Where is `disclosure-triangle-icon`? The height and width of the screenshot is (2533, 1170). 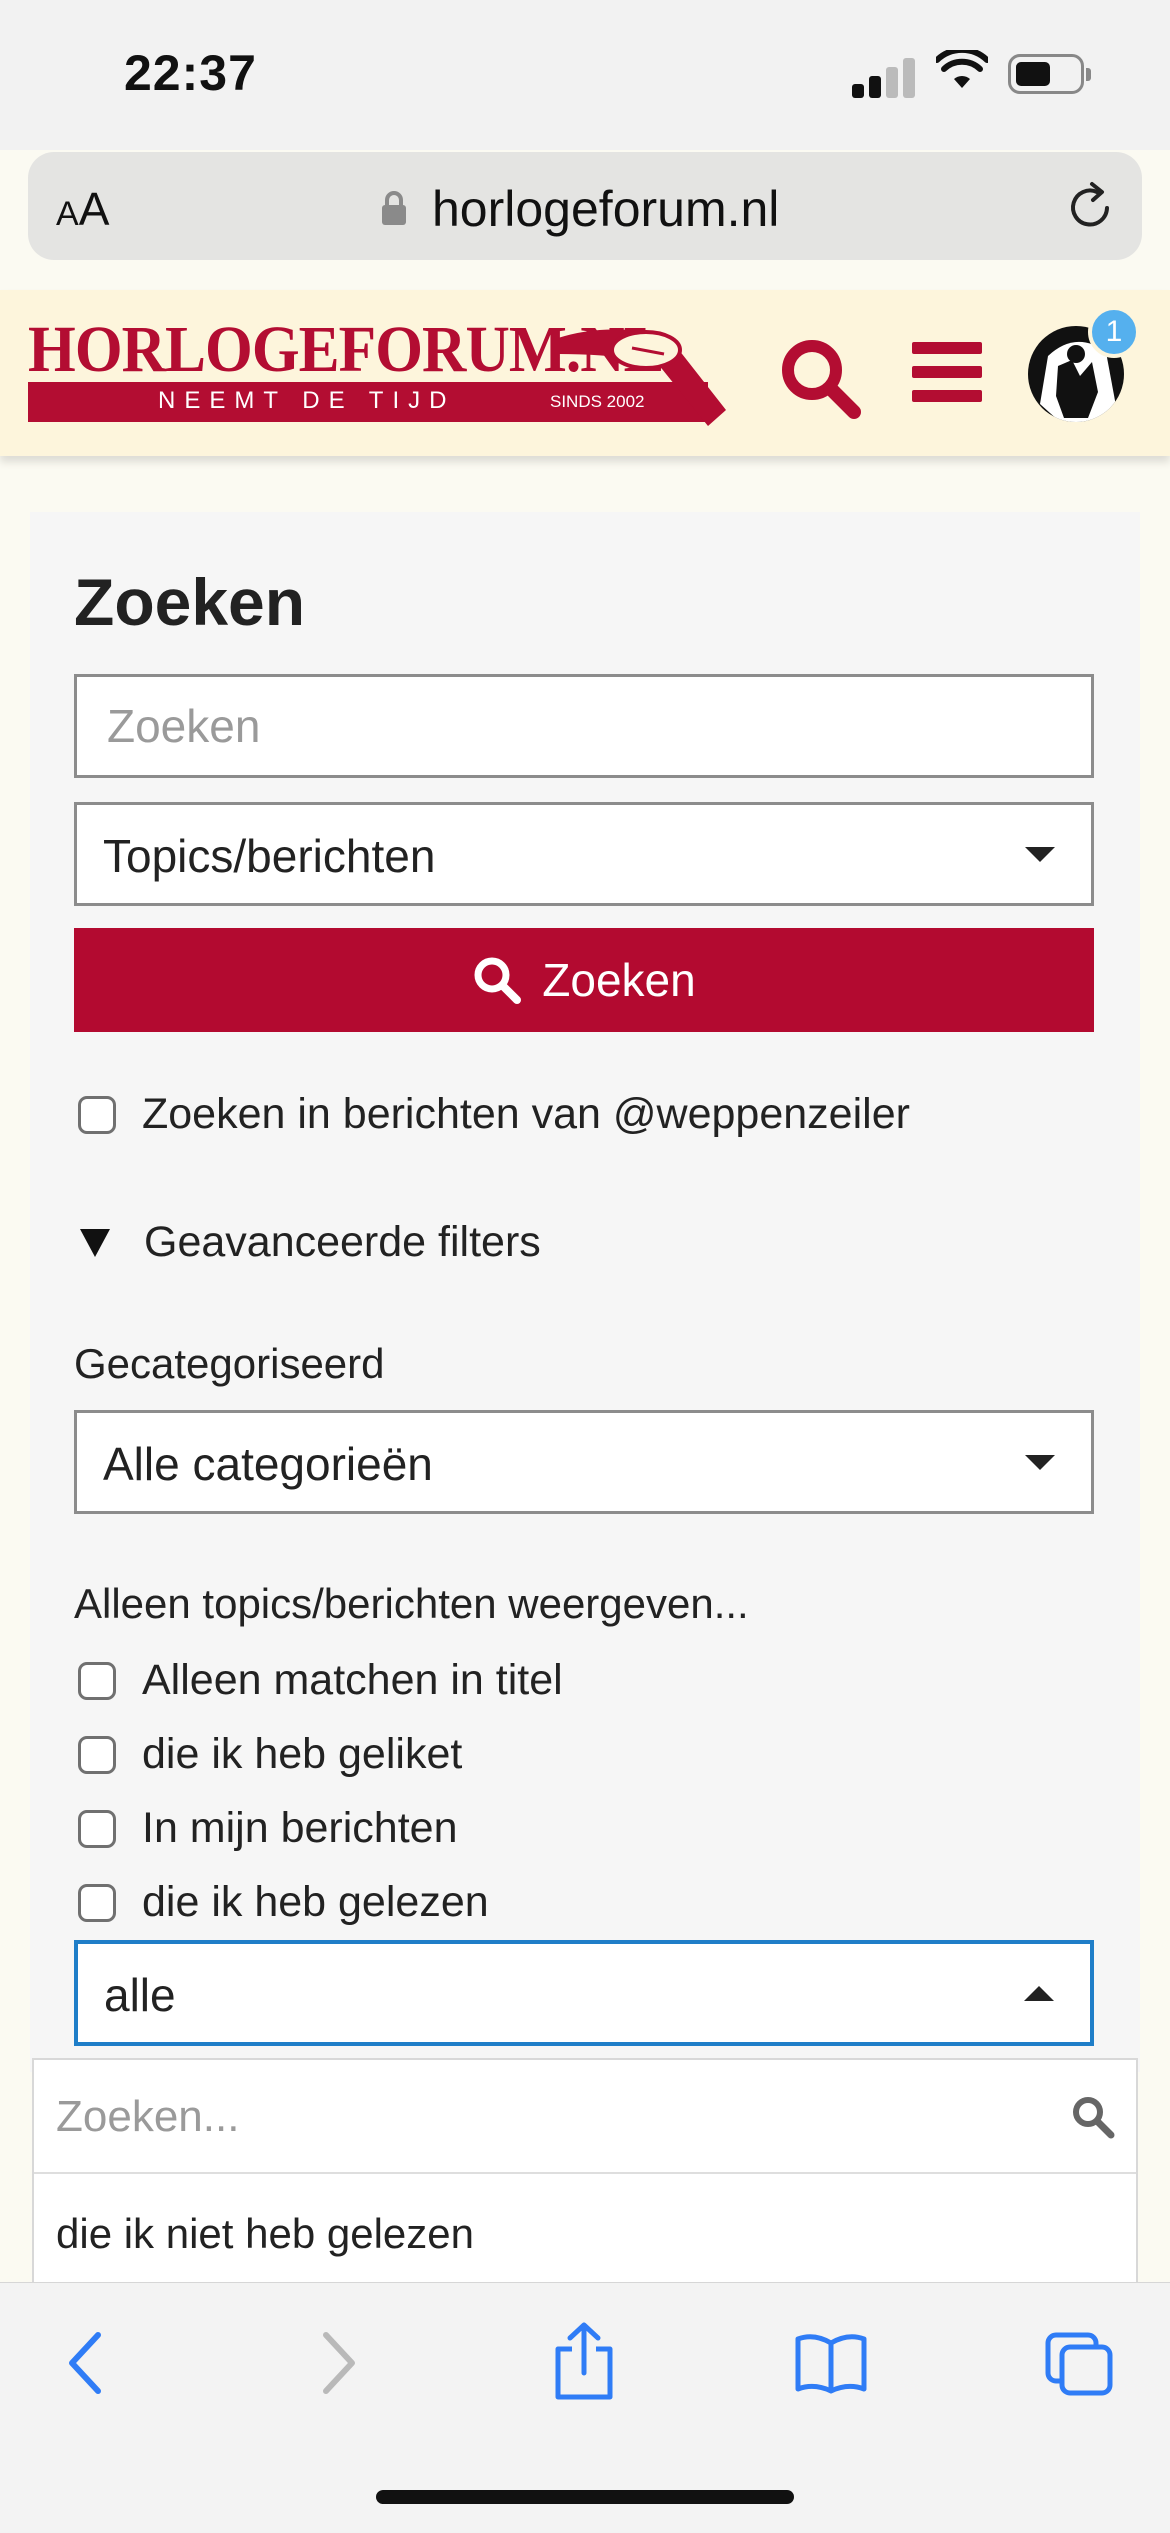 disclosure-triangle-icon is located at coordinates (95, 1242).